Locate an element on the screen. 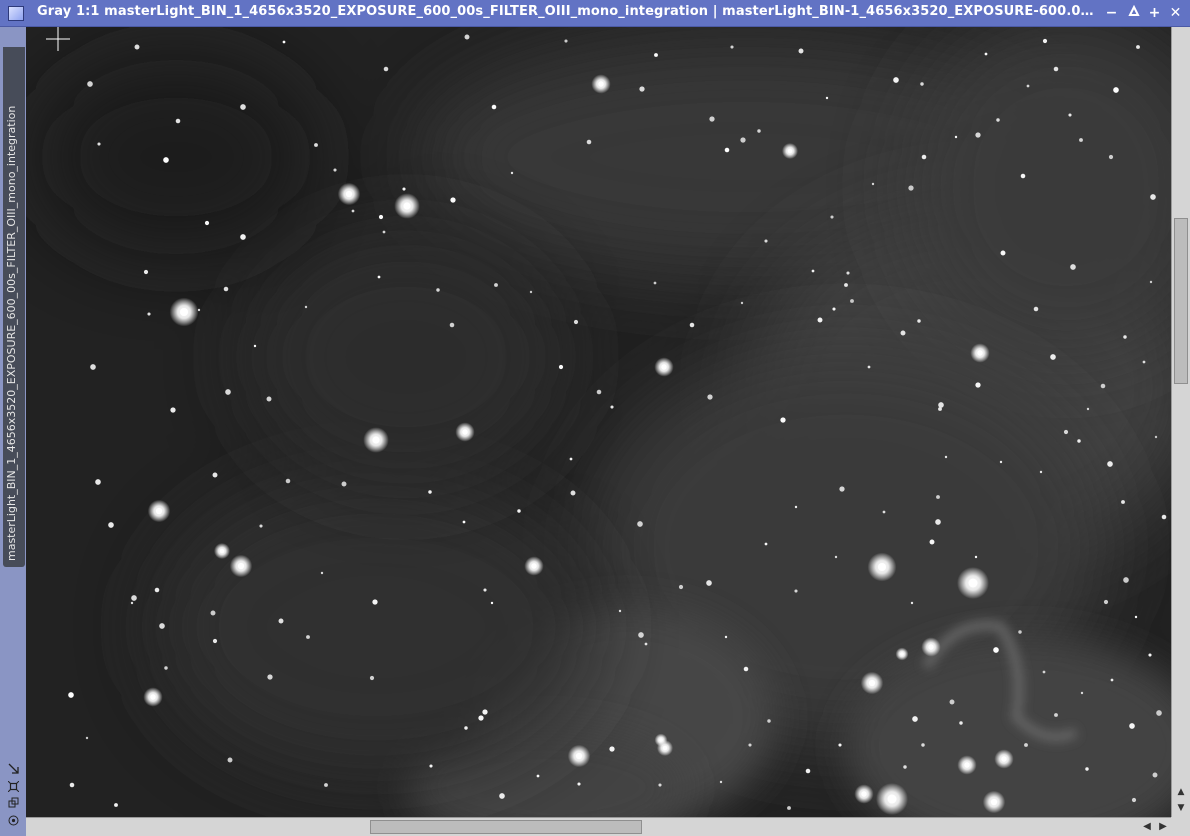 Image resolution: width=1190 pixels, height=836 pixels. clone-icon is located at coordinates (13, 803).